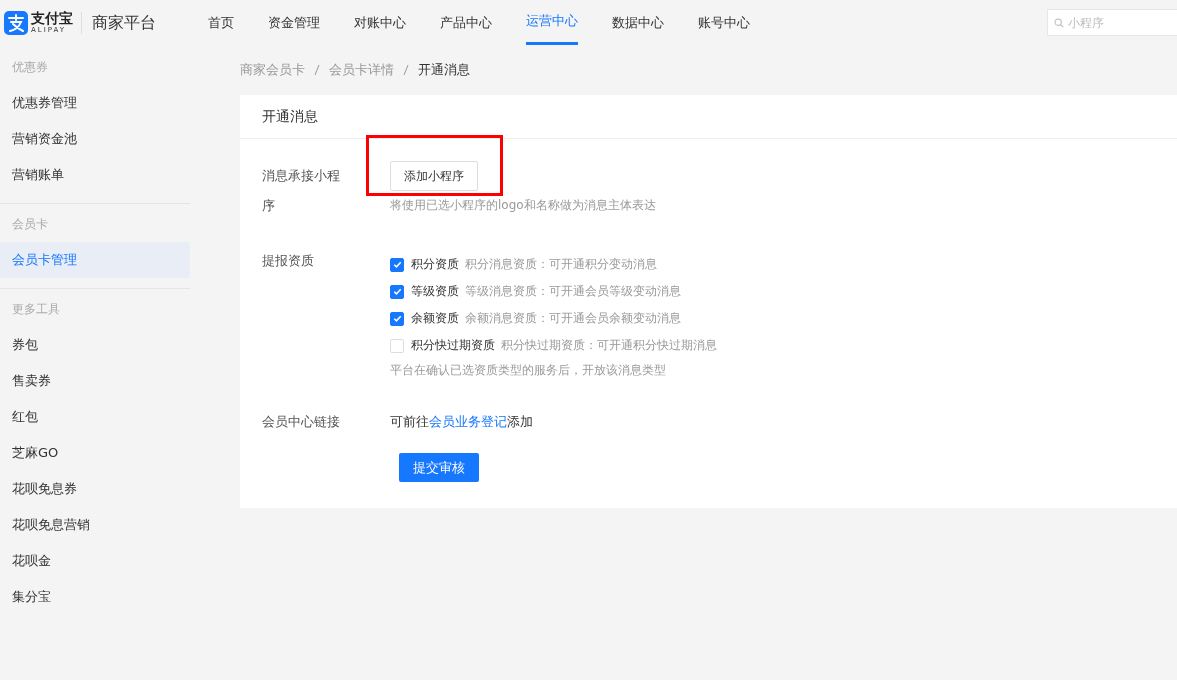 This screenshot has height=680, width=1177. Describe the element at coordinates (466, 22) in the screenshot. I see `nav-tab: 产品中心` at that location.